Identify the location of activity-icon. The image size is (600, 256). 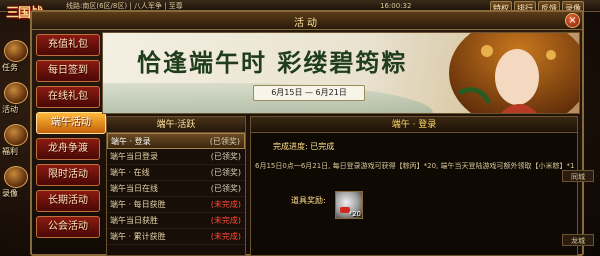
(16, 93).